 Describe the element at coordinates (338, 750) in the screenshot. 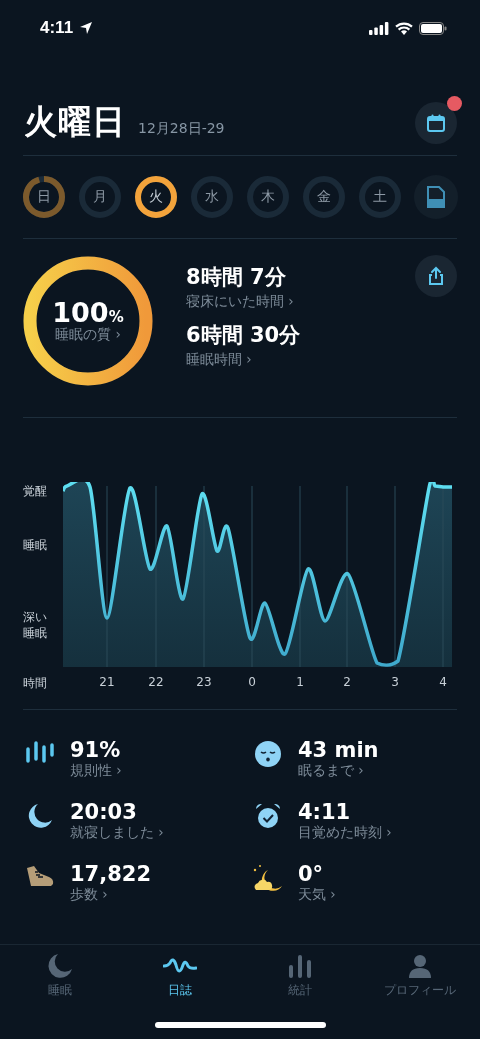

I see `stat-value: 43 min` at that location.